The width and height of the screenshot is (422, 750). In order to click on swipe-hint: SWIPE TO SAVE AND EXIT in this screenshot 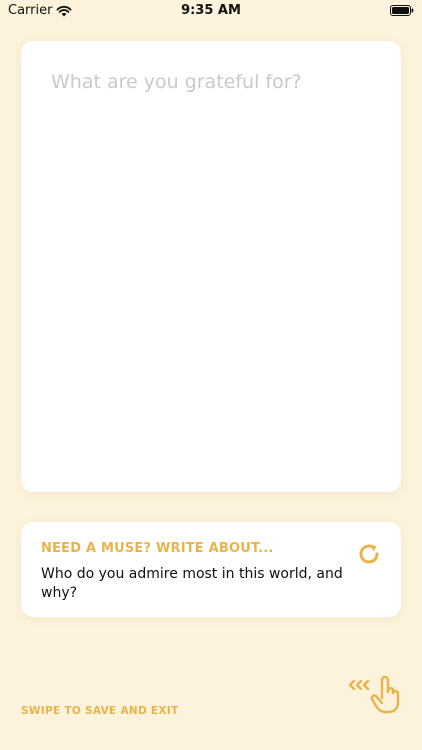, I will do `click(100, 711)`.